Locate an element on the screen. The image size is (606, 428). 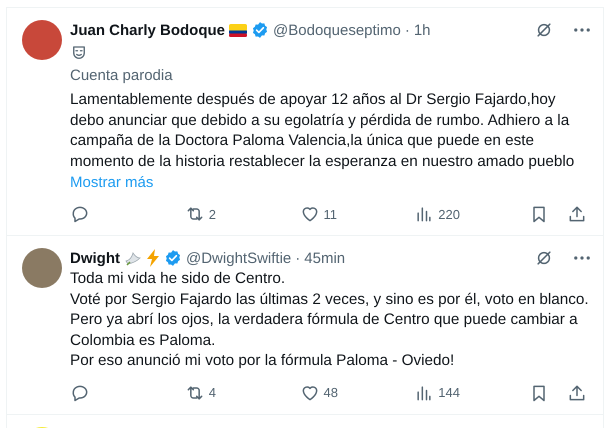
tweet-text: Por eso anunció mi voto por la fórmula Paloma - Oviedo! is located at coordinates (263, 361).